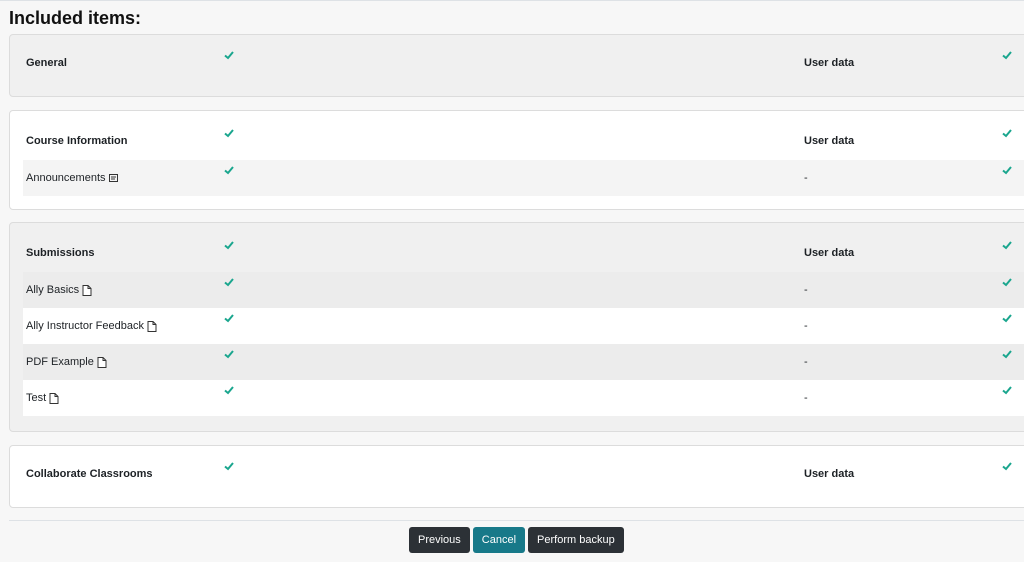  Describe the element at coordinates (36, 398) in the screenshot. I see `item-label-text: Test` at that location.